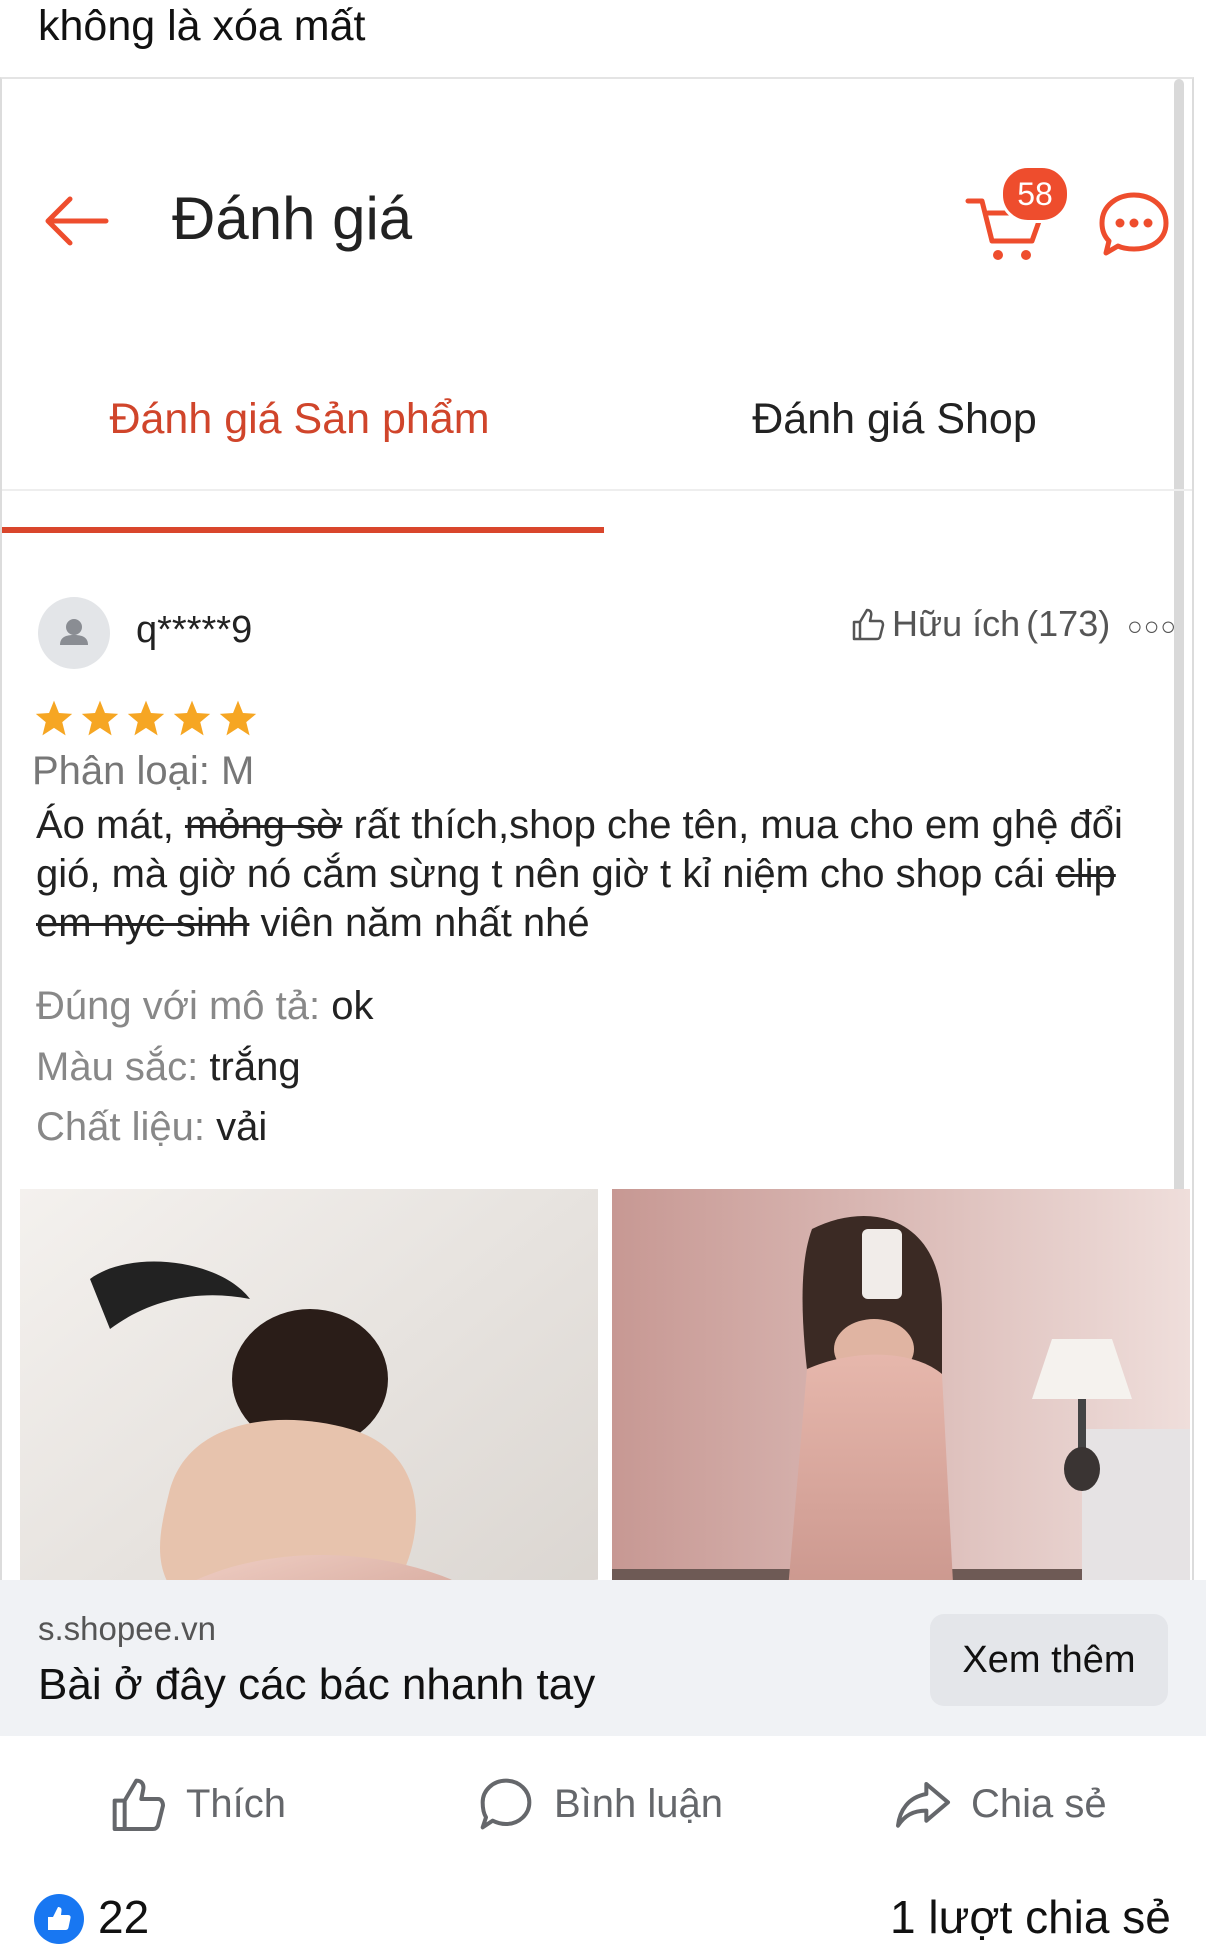 The height and width of the screenshot is (1949, 1206). What do you see at coordinates (126, 1127) in the screenshot?
I see `attribute-label: Chất liệu:` at bounding box center [126, 1127].